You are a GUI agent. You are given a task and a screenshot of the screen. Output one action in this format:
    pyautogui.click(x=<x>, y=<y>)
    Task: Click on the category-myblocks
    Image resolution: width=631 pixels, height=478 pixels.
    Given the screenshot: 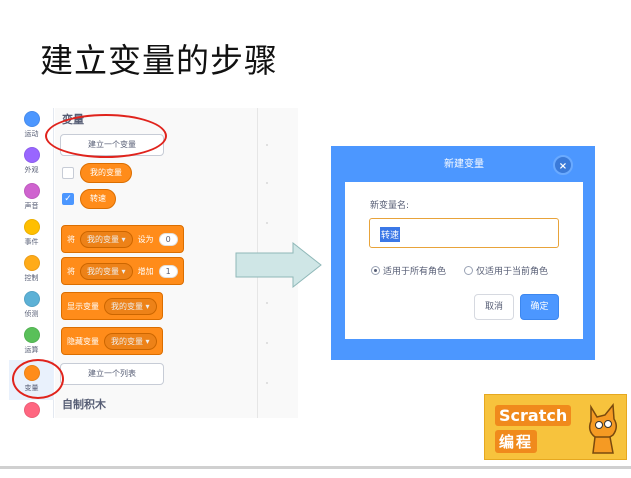 What is the action you would take?
    pyautogui.click(x=31, y=409)
    